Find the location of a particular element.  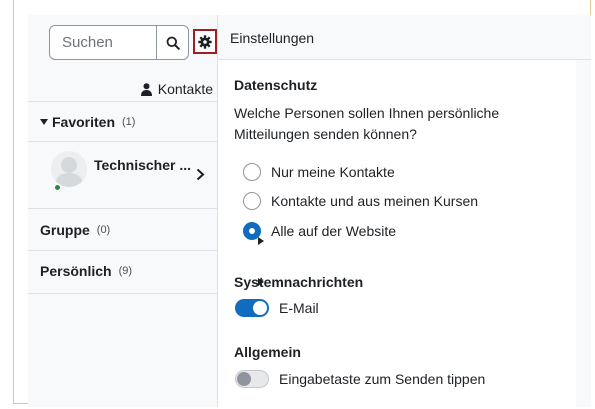

email-toggle is located at coordinates (252, 308).